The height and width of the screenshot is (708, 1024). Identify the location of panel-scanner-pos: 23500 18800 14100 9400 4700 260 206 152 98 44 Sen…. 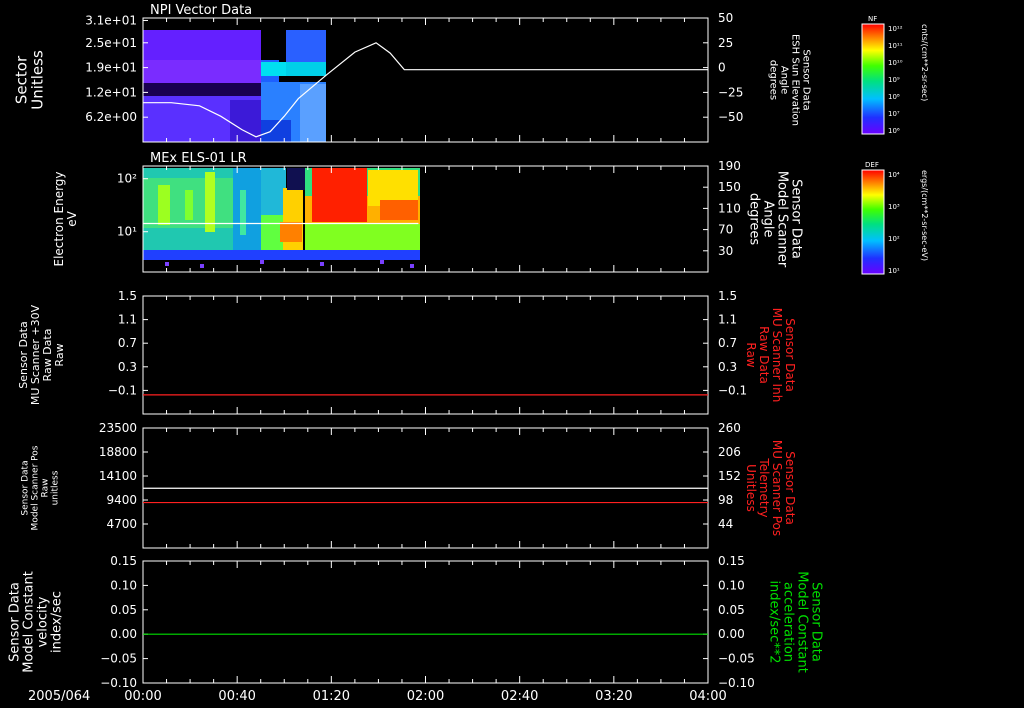
(409, 485).